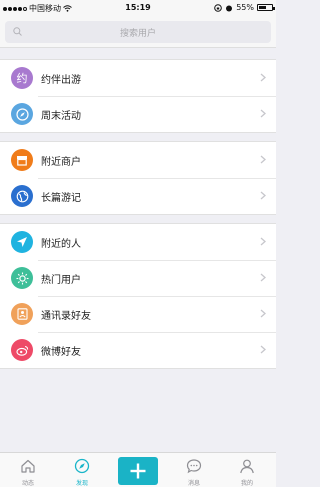  Describe the element at coordinates (138, 8) in the screenshot. I see `status-bar: 中国移动 15:19 55%` at that location.